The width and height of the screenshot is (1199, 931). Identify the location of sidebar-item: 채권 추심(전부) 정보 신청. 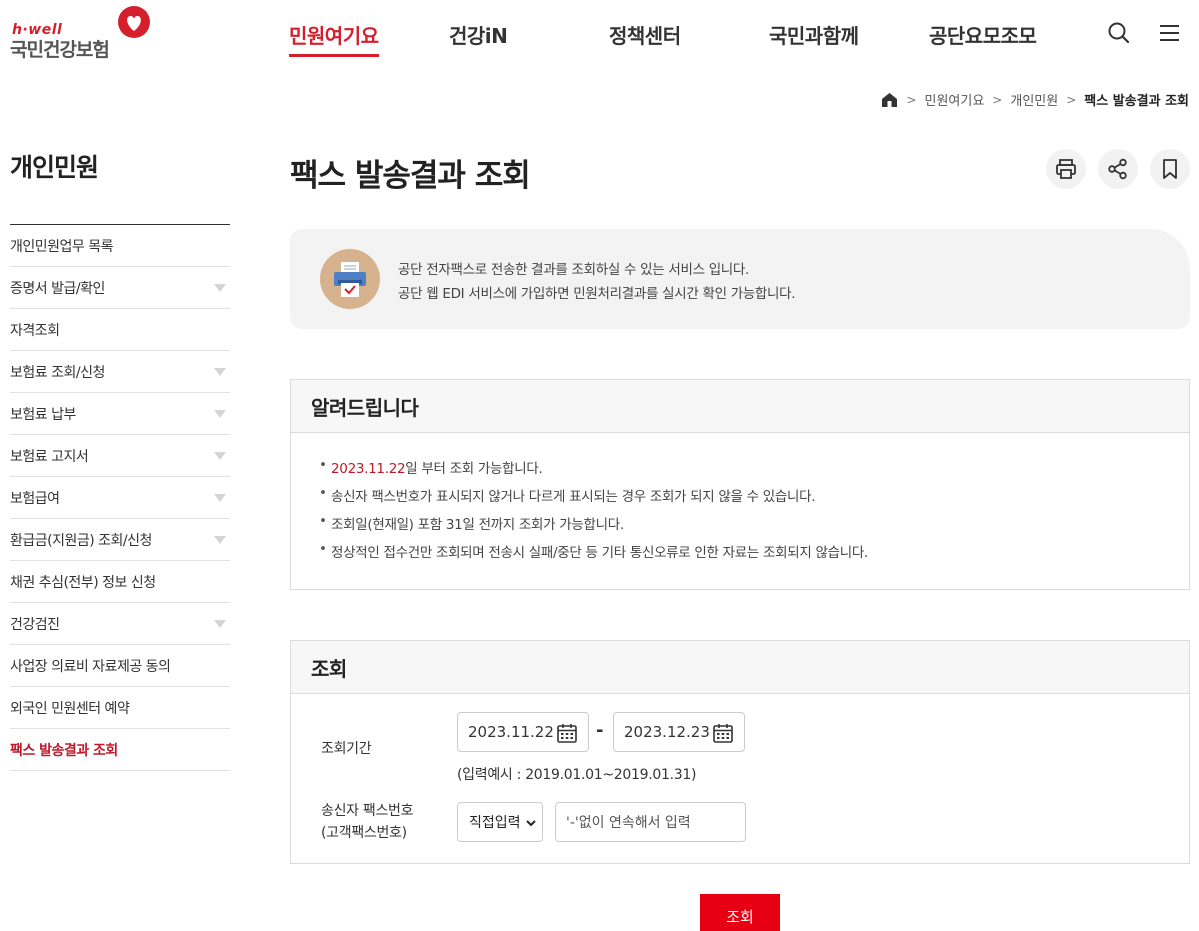
(120, 582).